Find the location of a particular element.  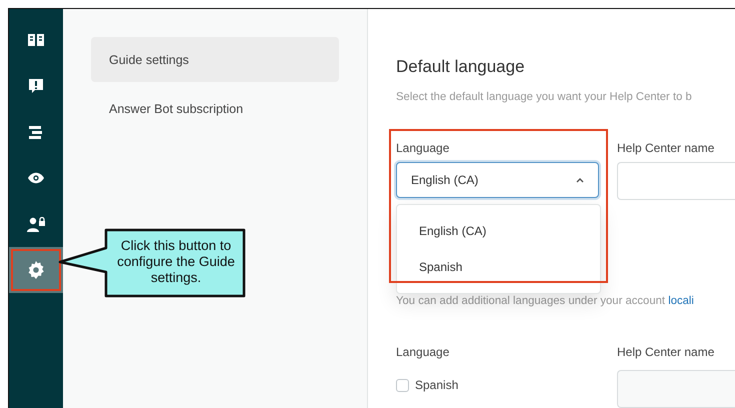

section-description: Select the default language you want your Help Center to b is located at coordinates (544, 97).